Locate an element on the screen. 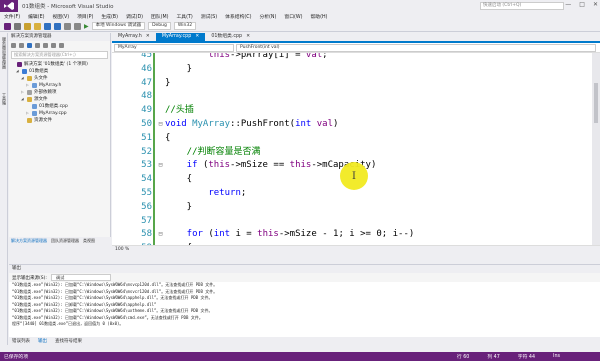  document-tab: 01数组类.cpp ✕ is located at coordinates (230, 37).